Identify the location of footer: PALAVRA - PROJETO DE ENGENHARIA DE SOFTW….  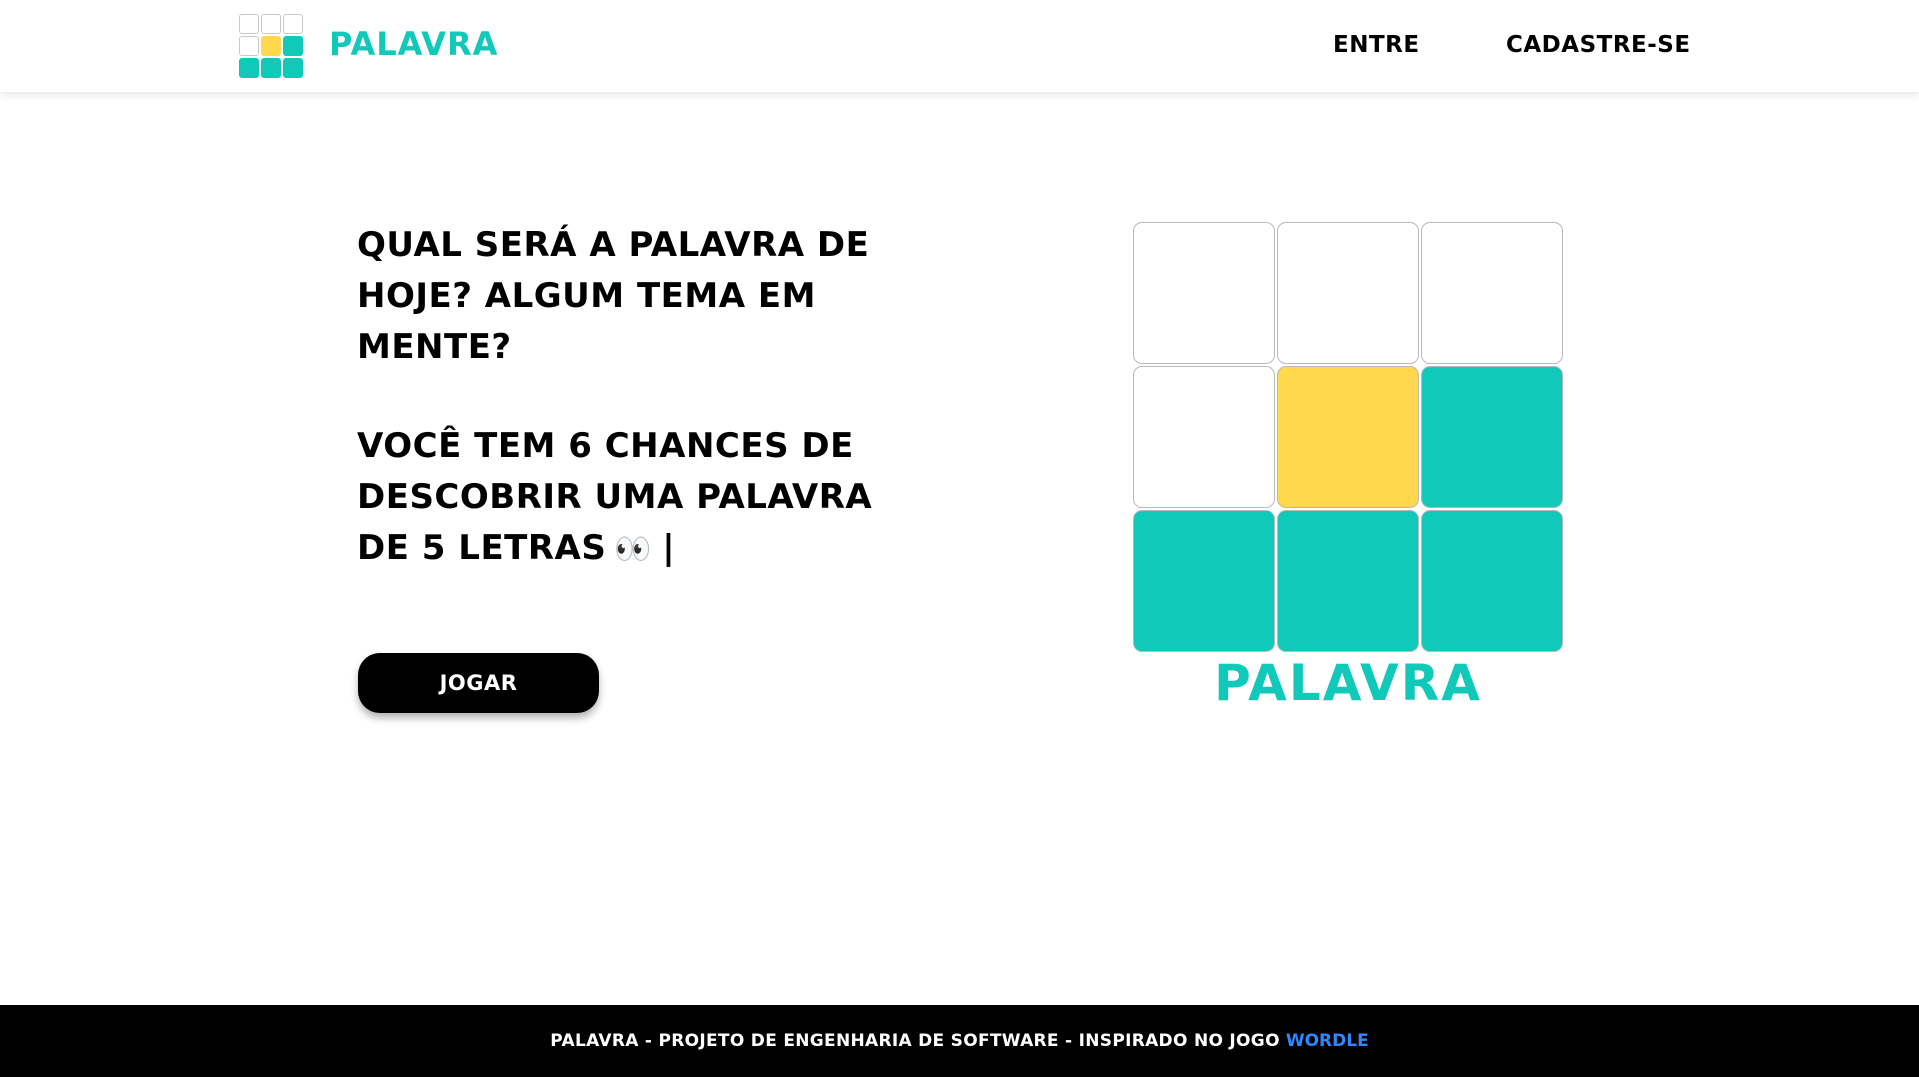
(959, 1041).